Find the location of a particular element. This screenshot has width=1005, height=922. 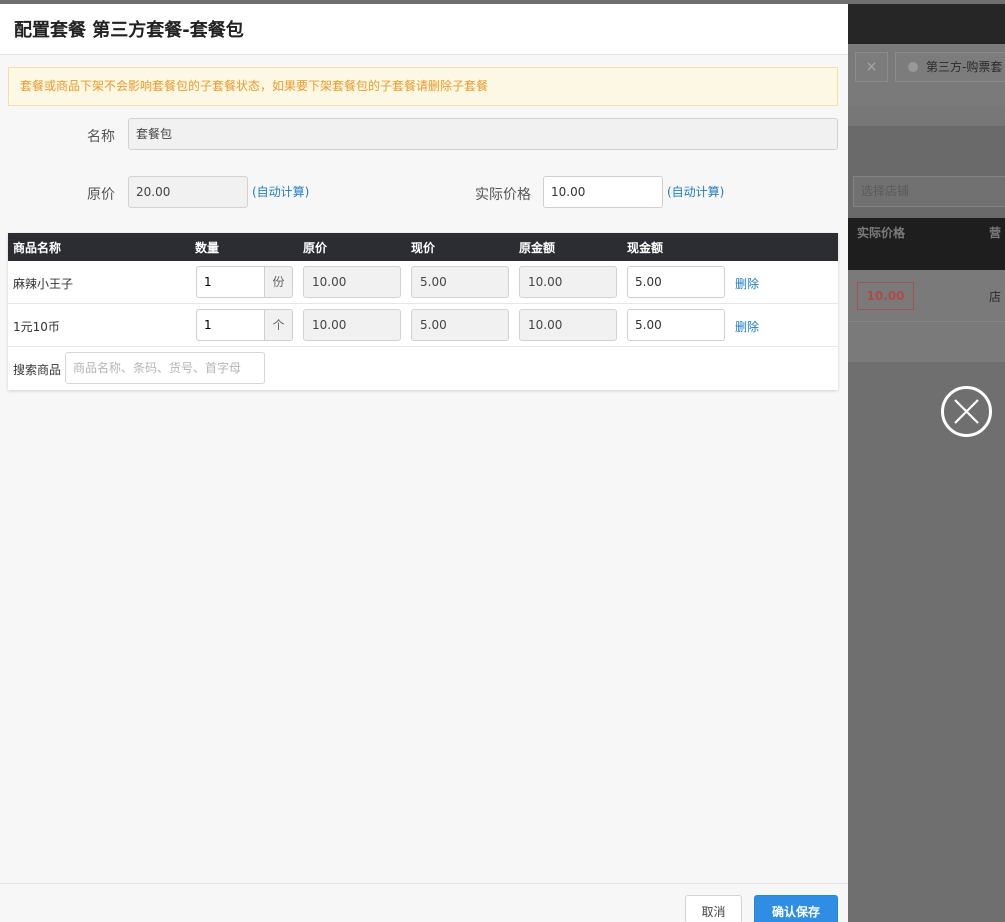

actual-price-auto-link: (自动计算) is located at coordinates (695, 191).